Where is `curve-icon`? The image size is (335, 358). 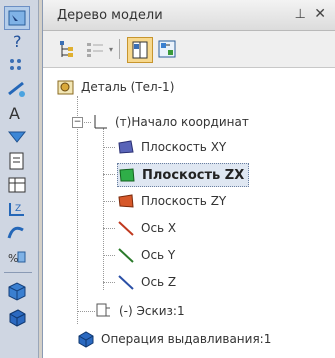 curve-icon is located at coordinates (17, 233).